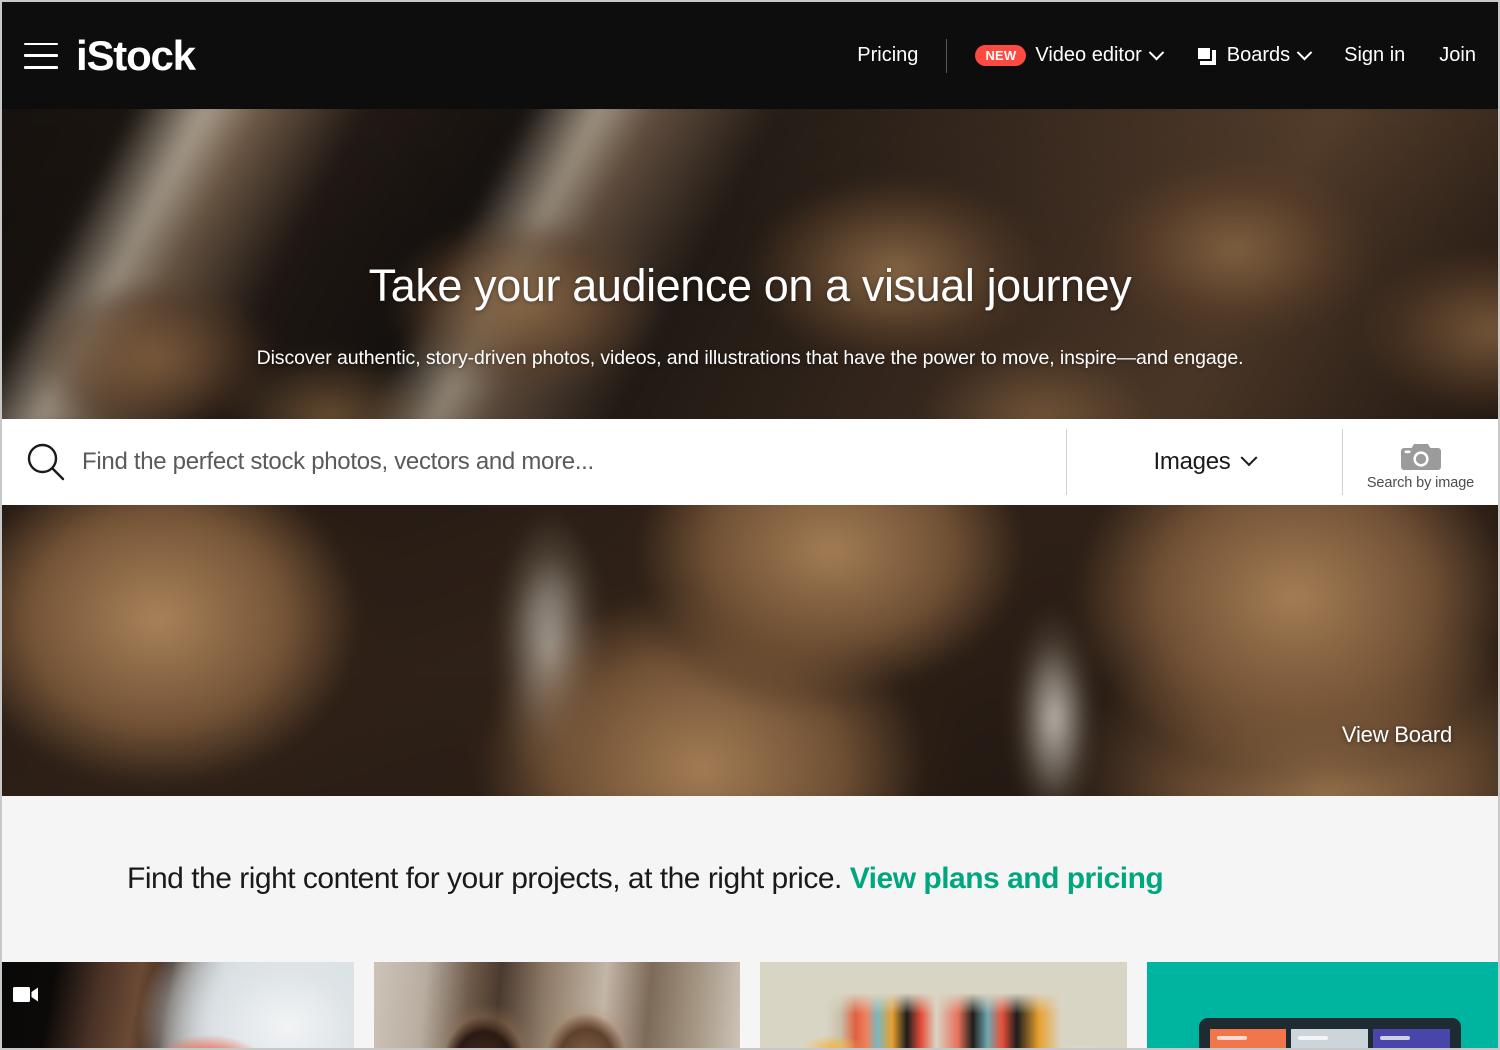 The height and width of the screenshot is (1050, 1500). Describe the element at coordinates (1397, 735) in the screenshot. I see `view-board-link: View Board` at that location.